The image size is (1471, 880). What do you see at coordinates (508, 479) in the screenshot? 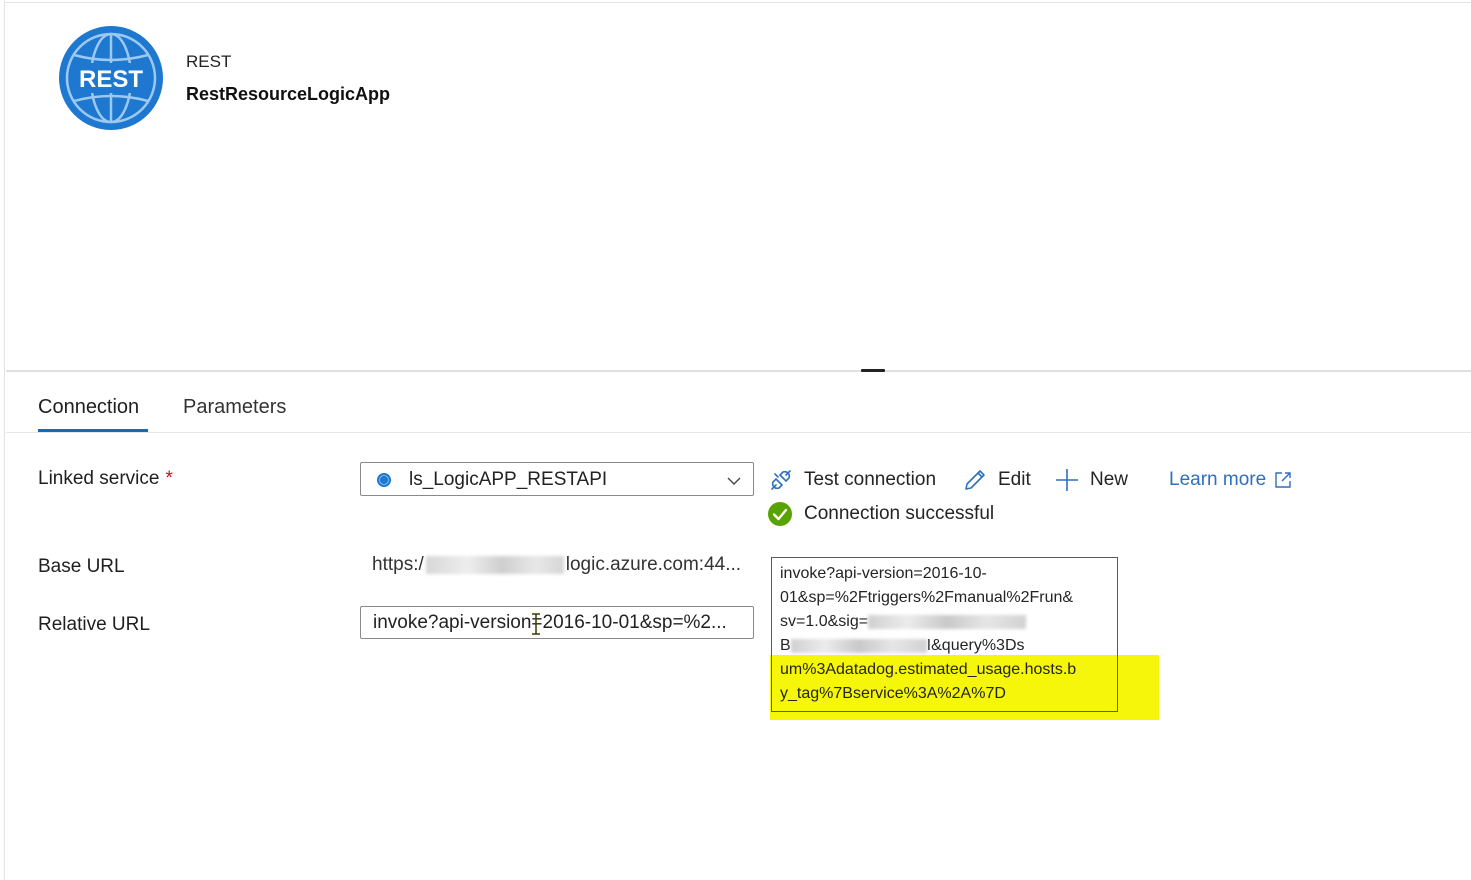
I see `linked-service-value: ls_LogicAPP_RESTAPI` at bounding box center [508, 479].